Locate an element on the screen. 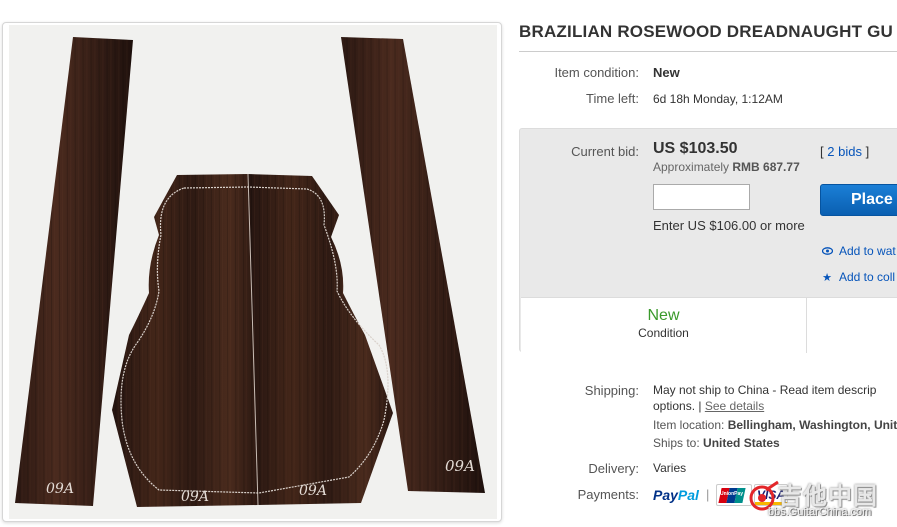 This screenshot has width=897, height=527. item-location-value: Bellingham, Washington, Unit is located at coordinates (812, 425).